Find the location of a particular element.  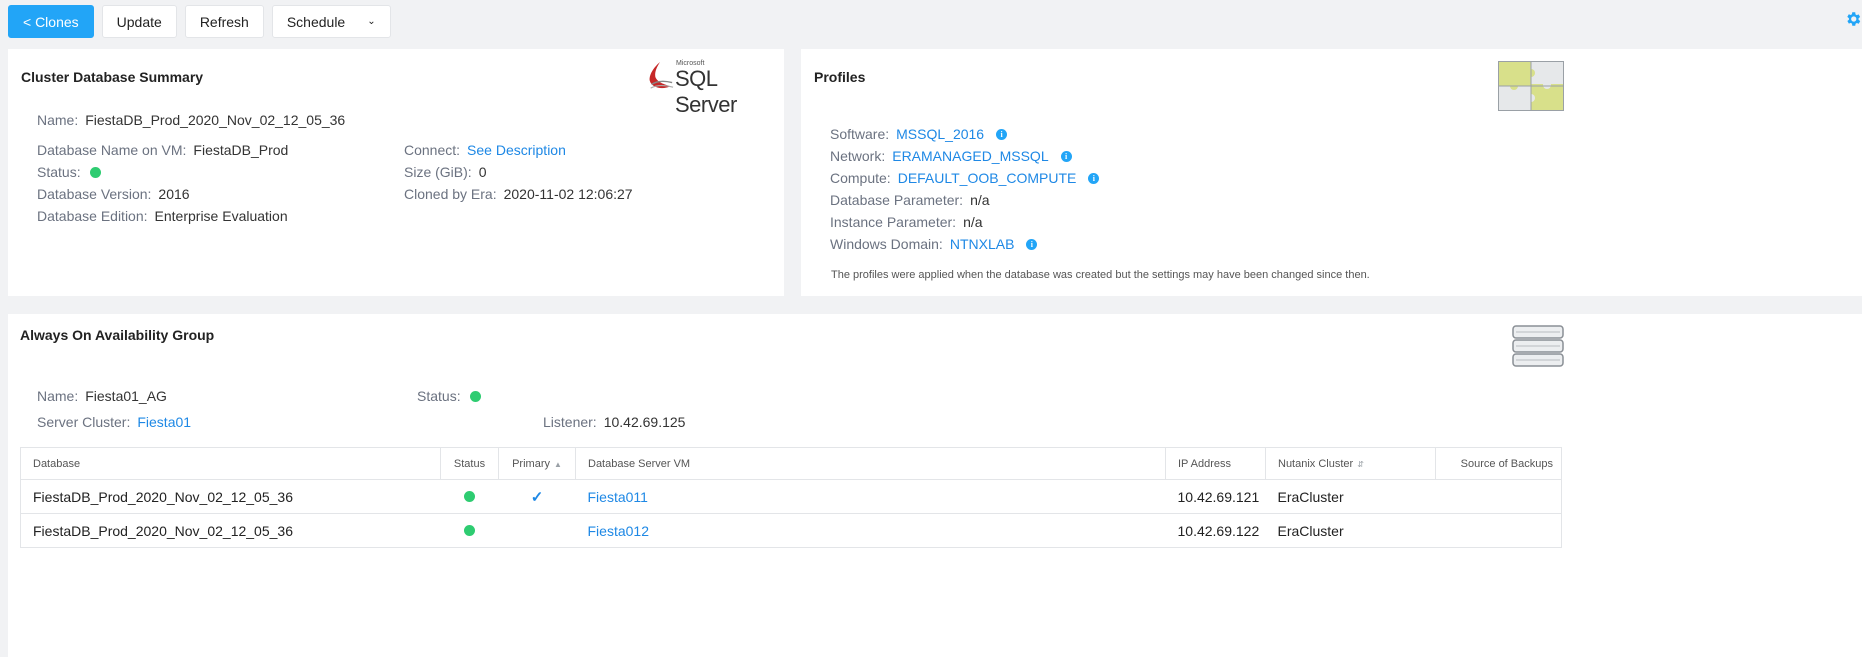

sql-server-logo: Microsoft SQL Server is located at coordinates (709, 87).